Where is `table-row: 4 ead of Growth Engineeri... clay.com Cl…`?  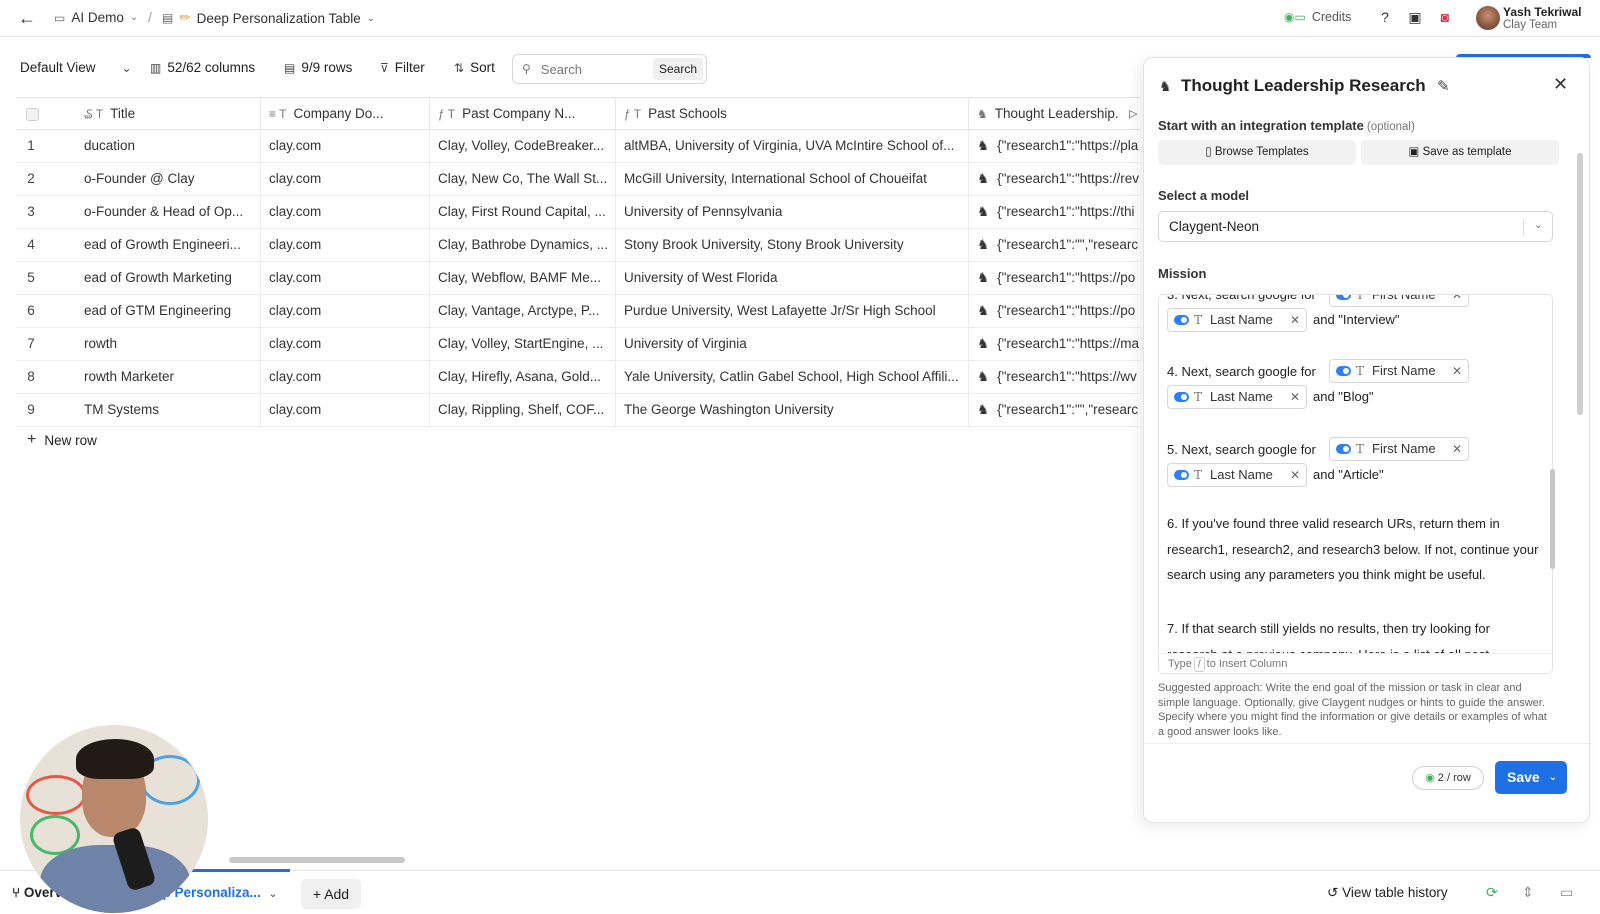 table-row: 4 ead of Growth Engineeri... clay.com Cl… is located at coordinates (578, 245).